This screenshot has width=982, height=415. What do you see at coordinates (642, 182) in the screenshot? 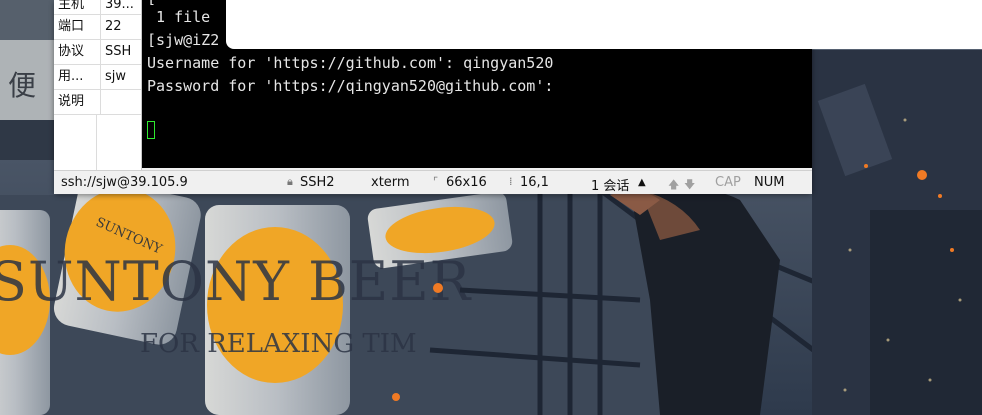
I see `sessions-up-arrow-icon: ▲` at bounding box center [642, 182].